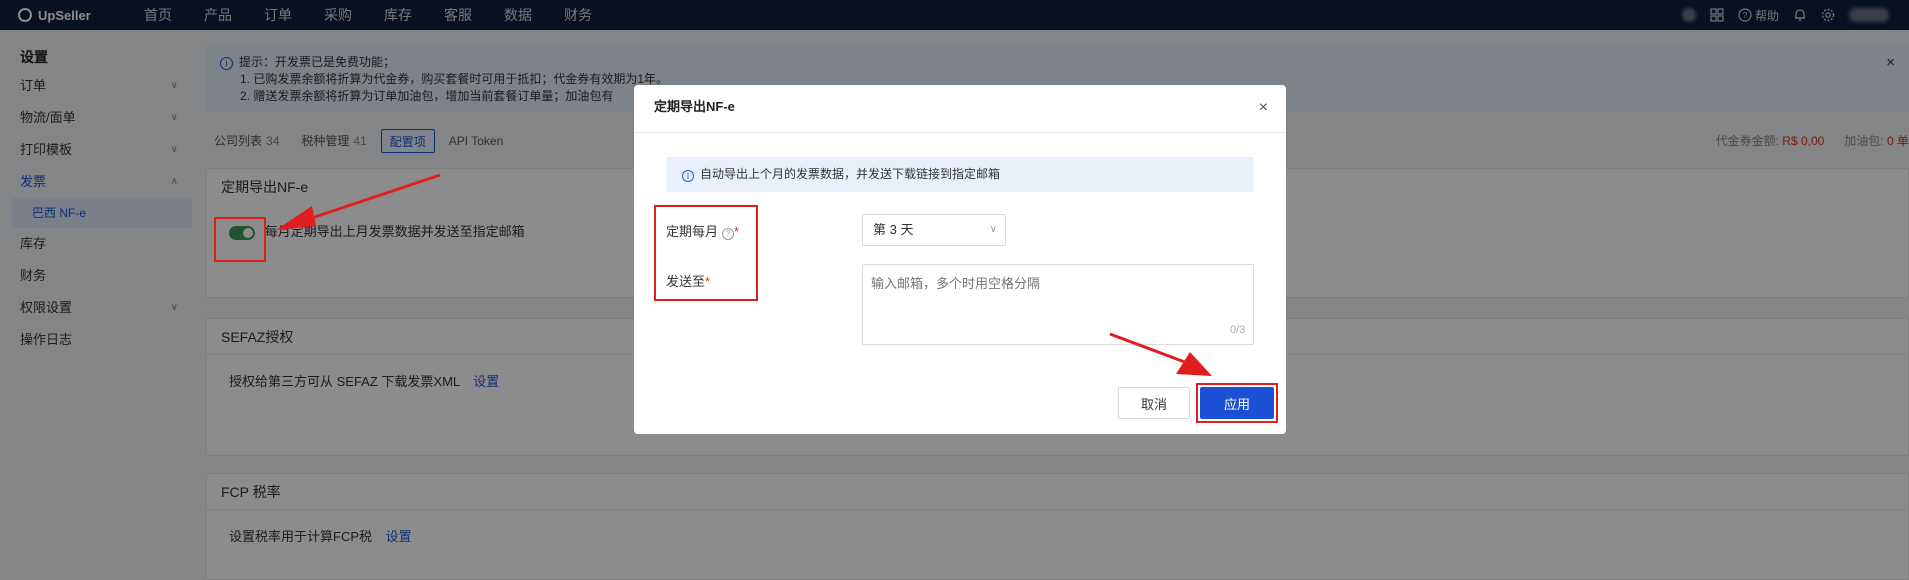  Describe the element at coordinates (993, 229) in the screenshot. I see `chevron-down-icon: ∨` at that location.